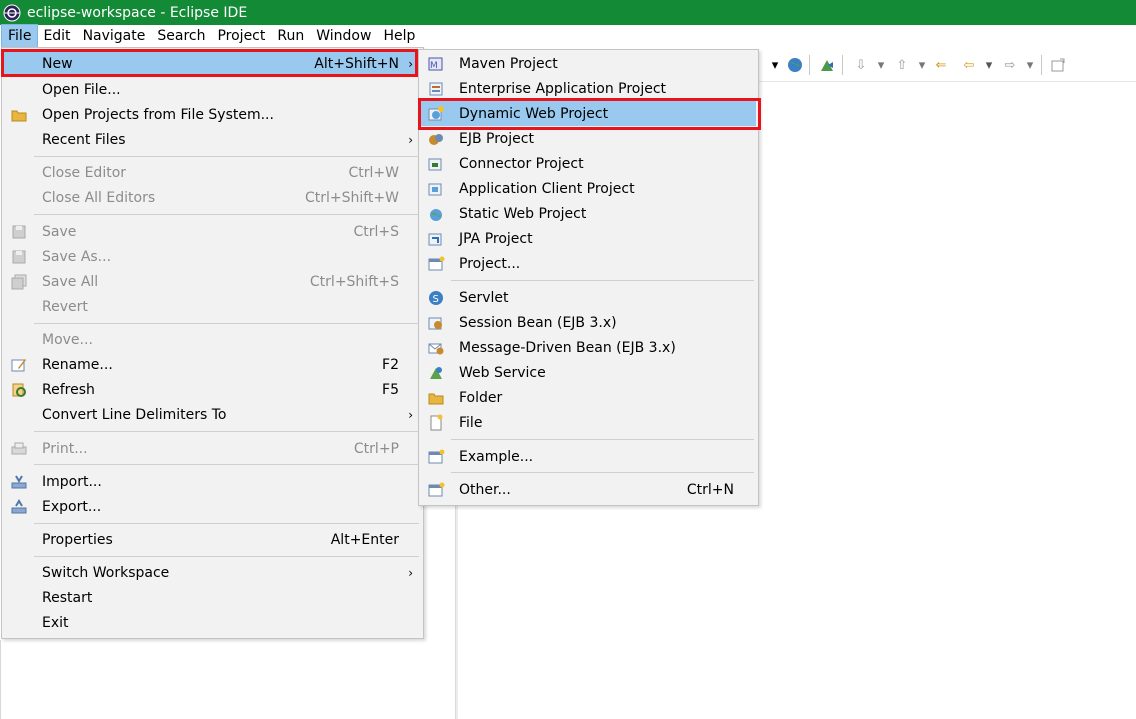 The height and width of the screenshot is (719, 1136). Describe the element at coordinates (902, 65) in the screenshot. I see `previous-annotation-icon: ⇧` at that location.